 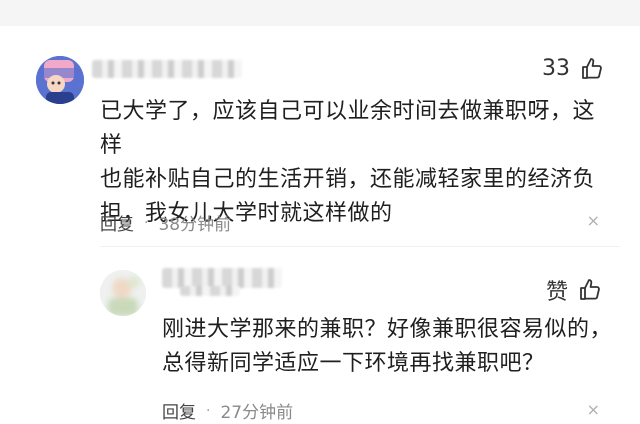 What do you see at coordinates (117, 222) in the screenshot?
I see `comment-reply-button: 回复` at bounding box center [117, 222].